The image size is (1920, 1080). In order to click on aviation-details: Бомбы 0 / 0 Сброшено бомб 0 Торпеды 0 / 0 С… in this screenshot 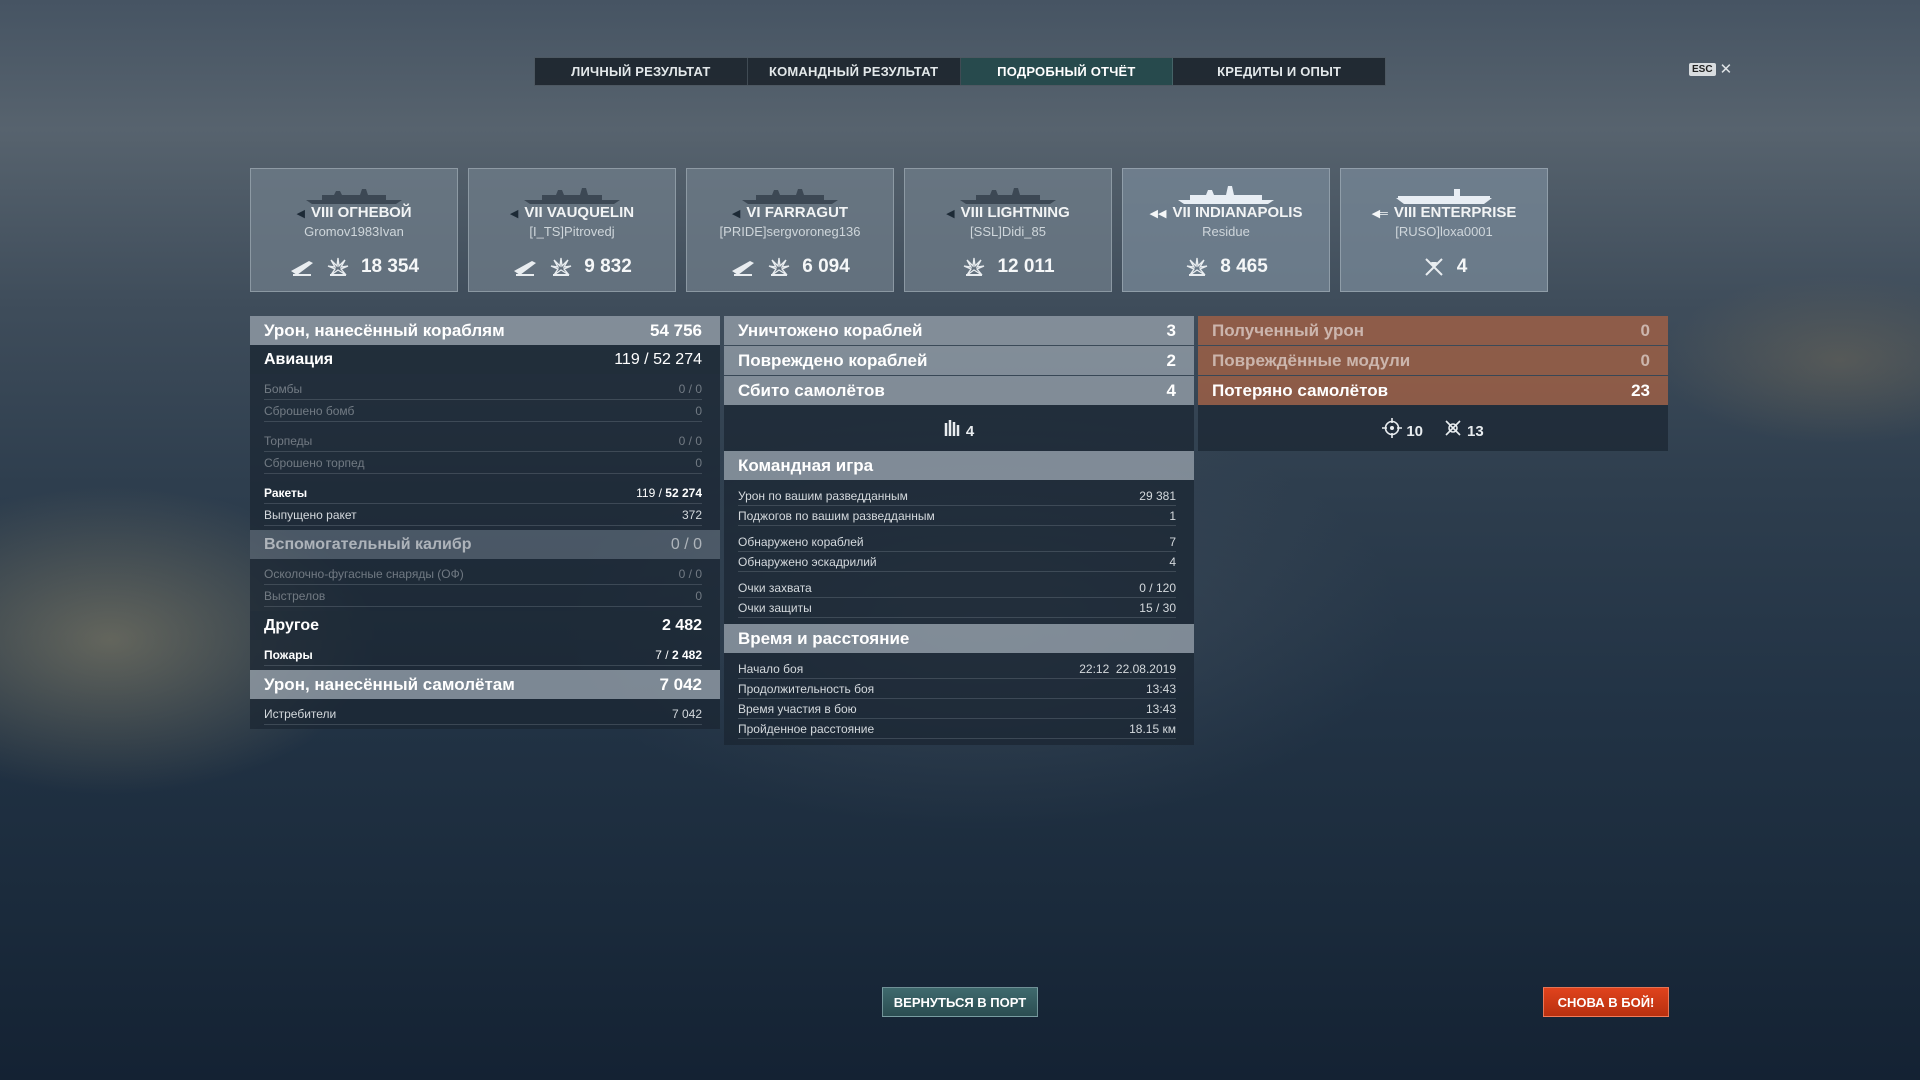, I will do `click(485, 452)`.